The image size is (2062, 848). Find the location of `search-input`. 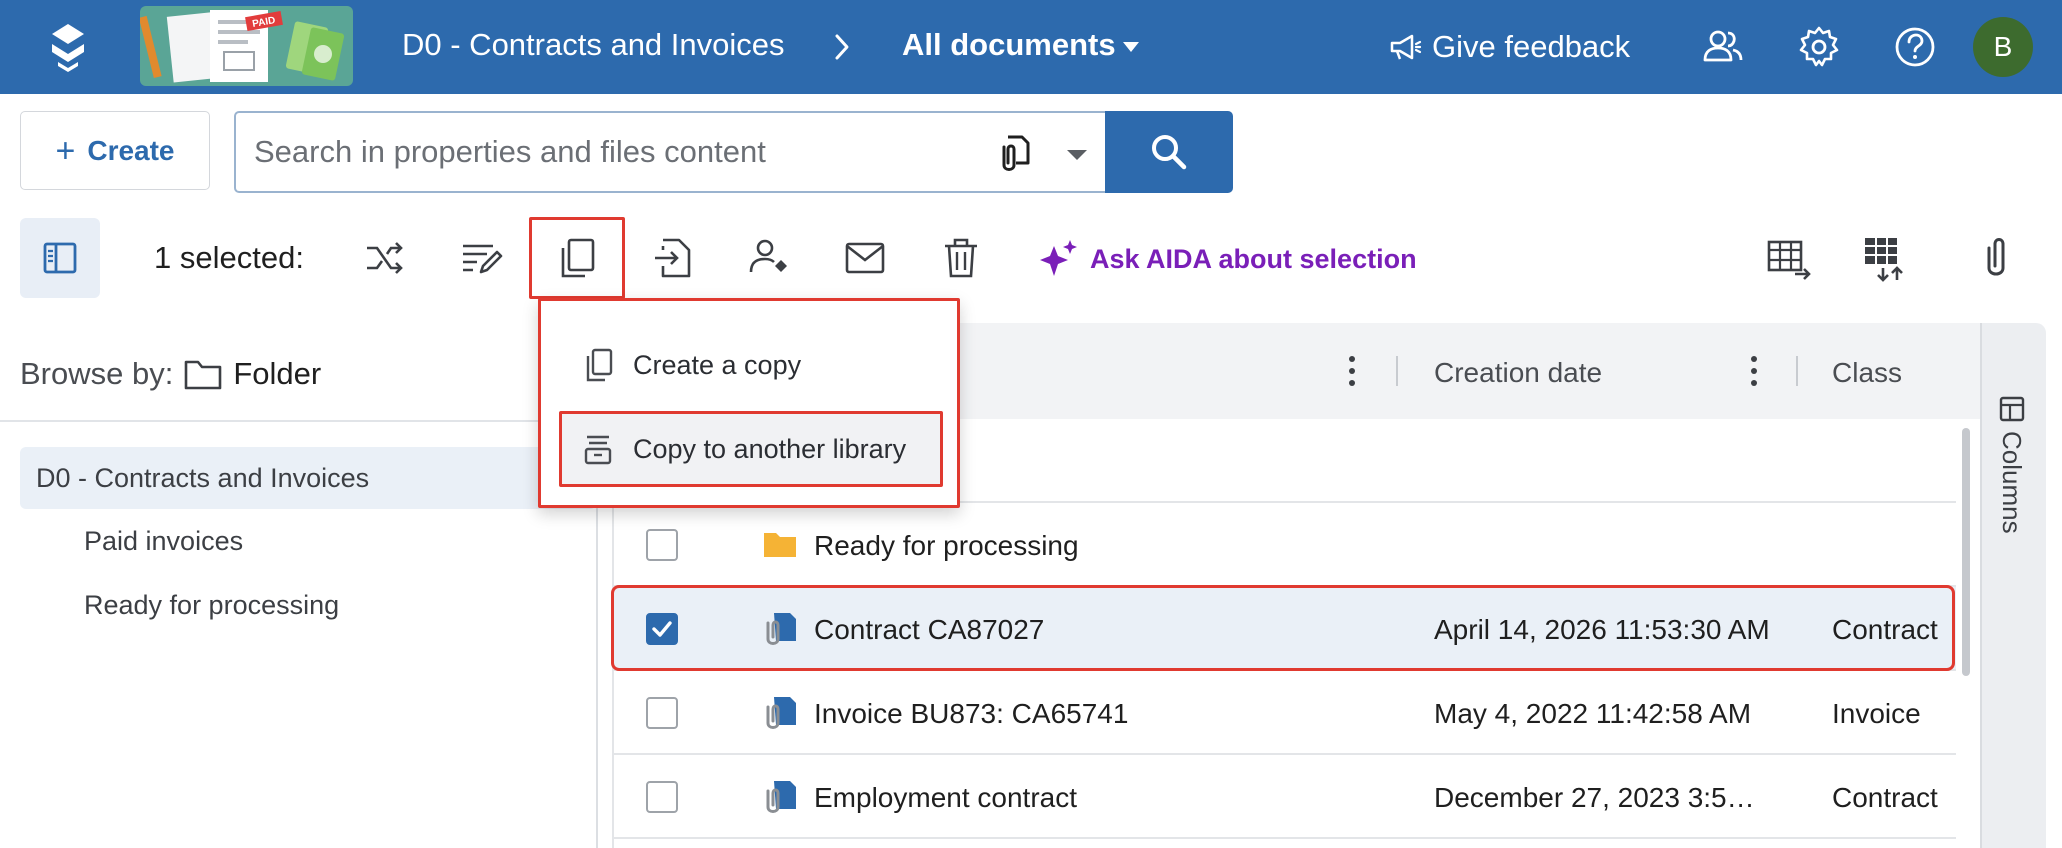

search-input is located at coordinates (624, 152).